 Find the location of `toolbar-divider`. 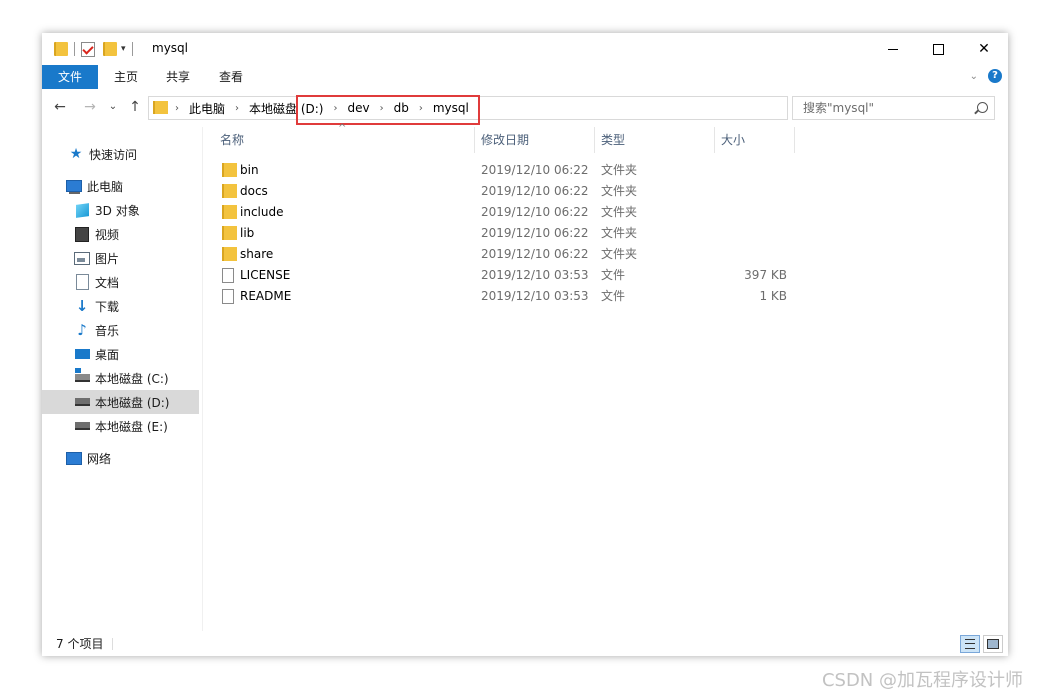

toolbar-divider is located at coordinates (74, 49).